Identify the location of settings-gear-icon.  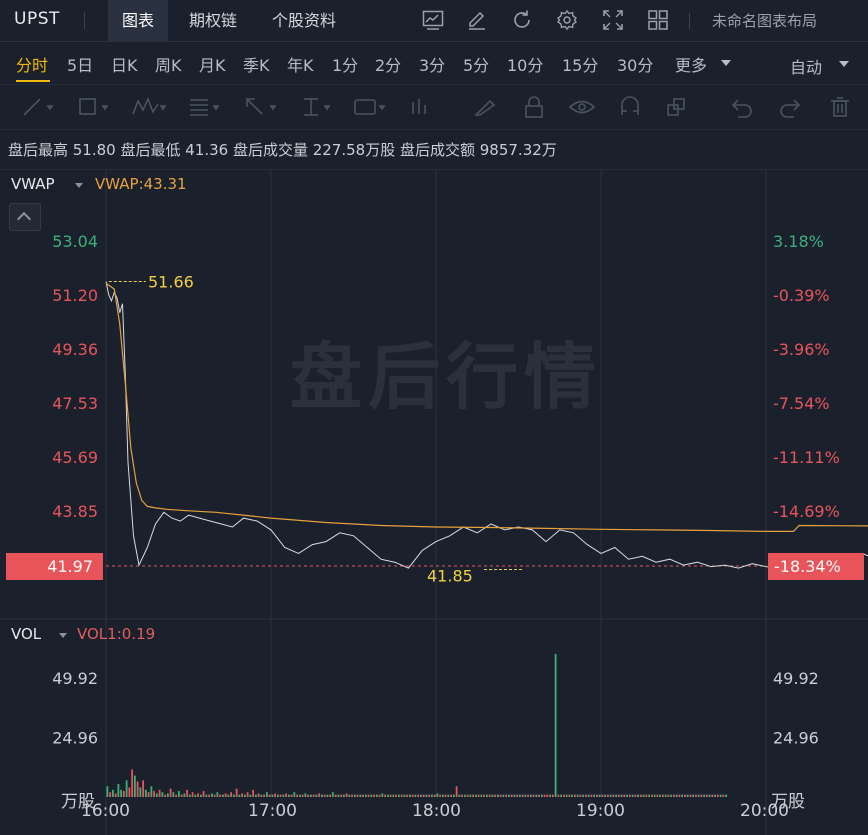
(567, 20).